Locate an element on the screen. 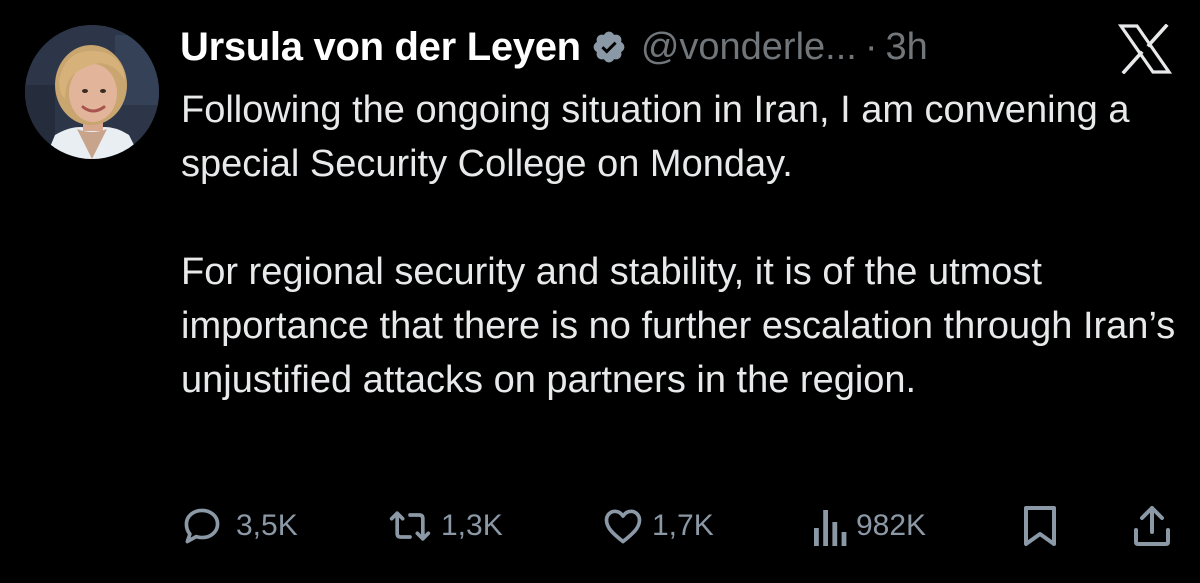 The width and height of the screenshot is (1200, 583). profile-photo-icon is located at coordinates (92, 92).